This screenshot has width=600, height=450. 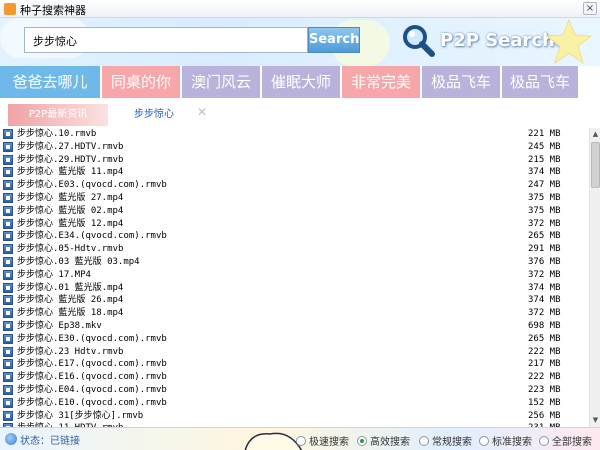 What do you see at coordinates (294, 211) in the screenshot?
I see `result-row: 步步惊心 藍光版 02.mp4 375 MB` at bounding box center [294, 211].